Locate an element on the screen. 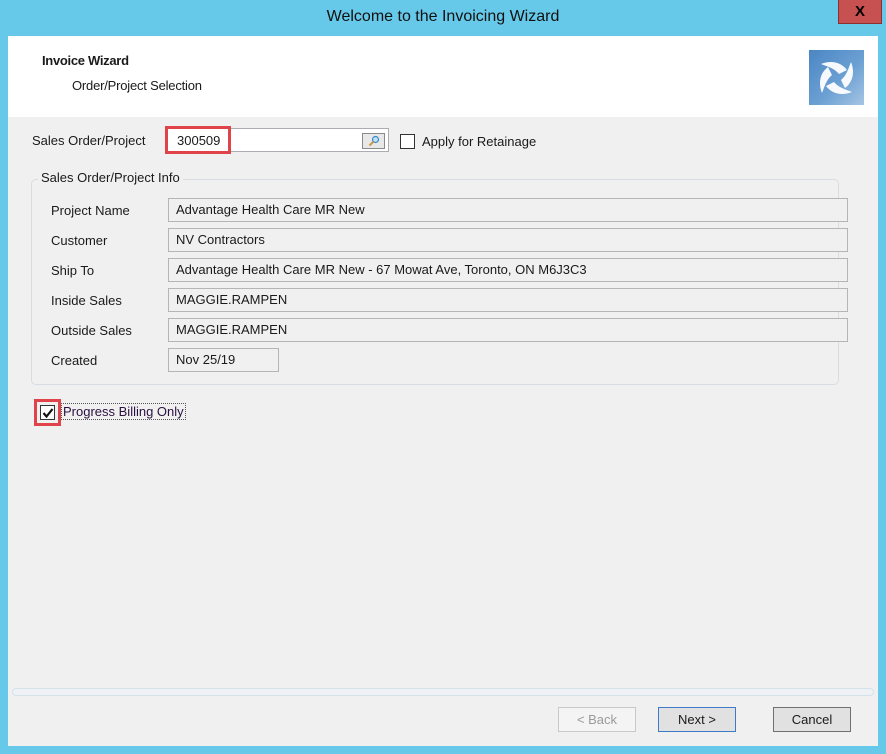 Image resolution: width=886 pixels, height=754 pixels. close-icon: X is located at coordinates (859, 11).